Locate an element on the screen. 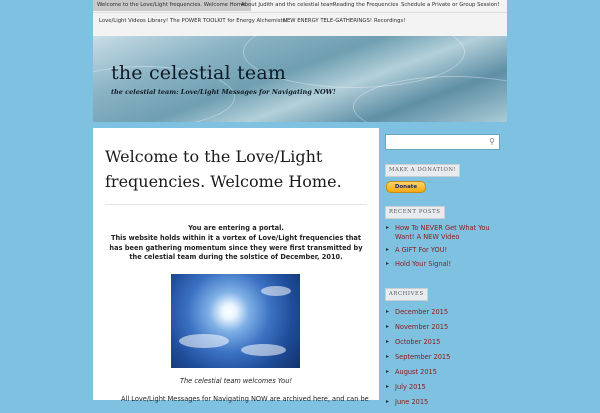  archive-link: June 2015 is located at coordinates (445, 402).